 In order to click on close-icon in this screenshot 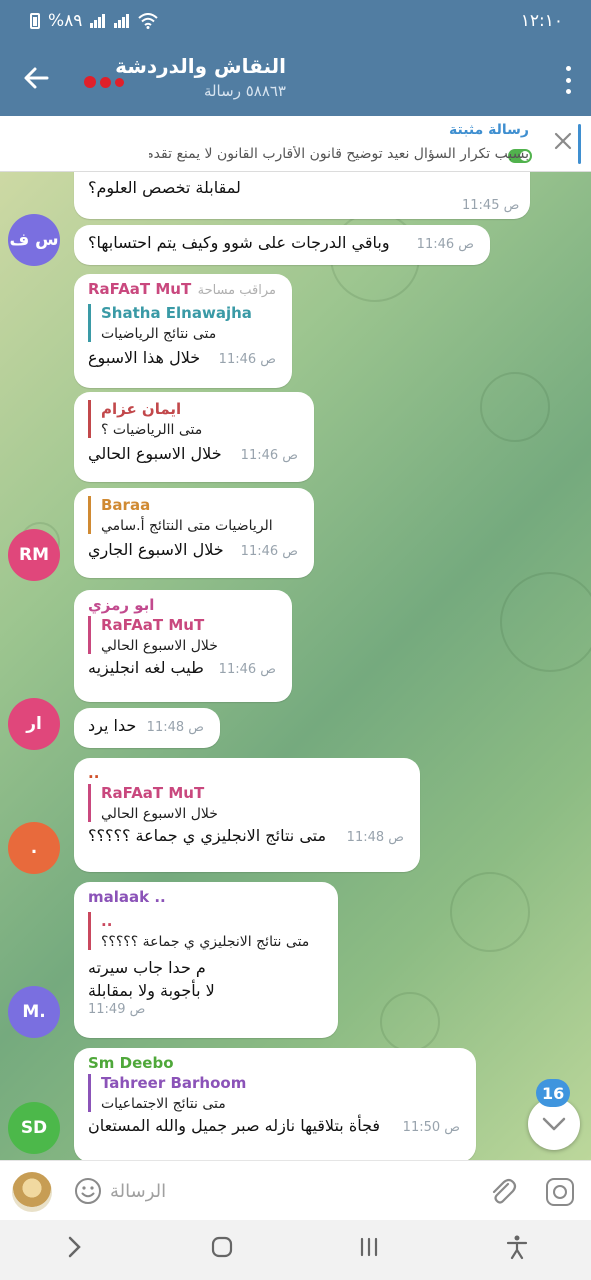, I will do `click(563, 141)`.